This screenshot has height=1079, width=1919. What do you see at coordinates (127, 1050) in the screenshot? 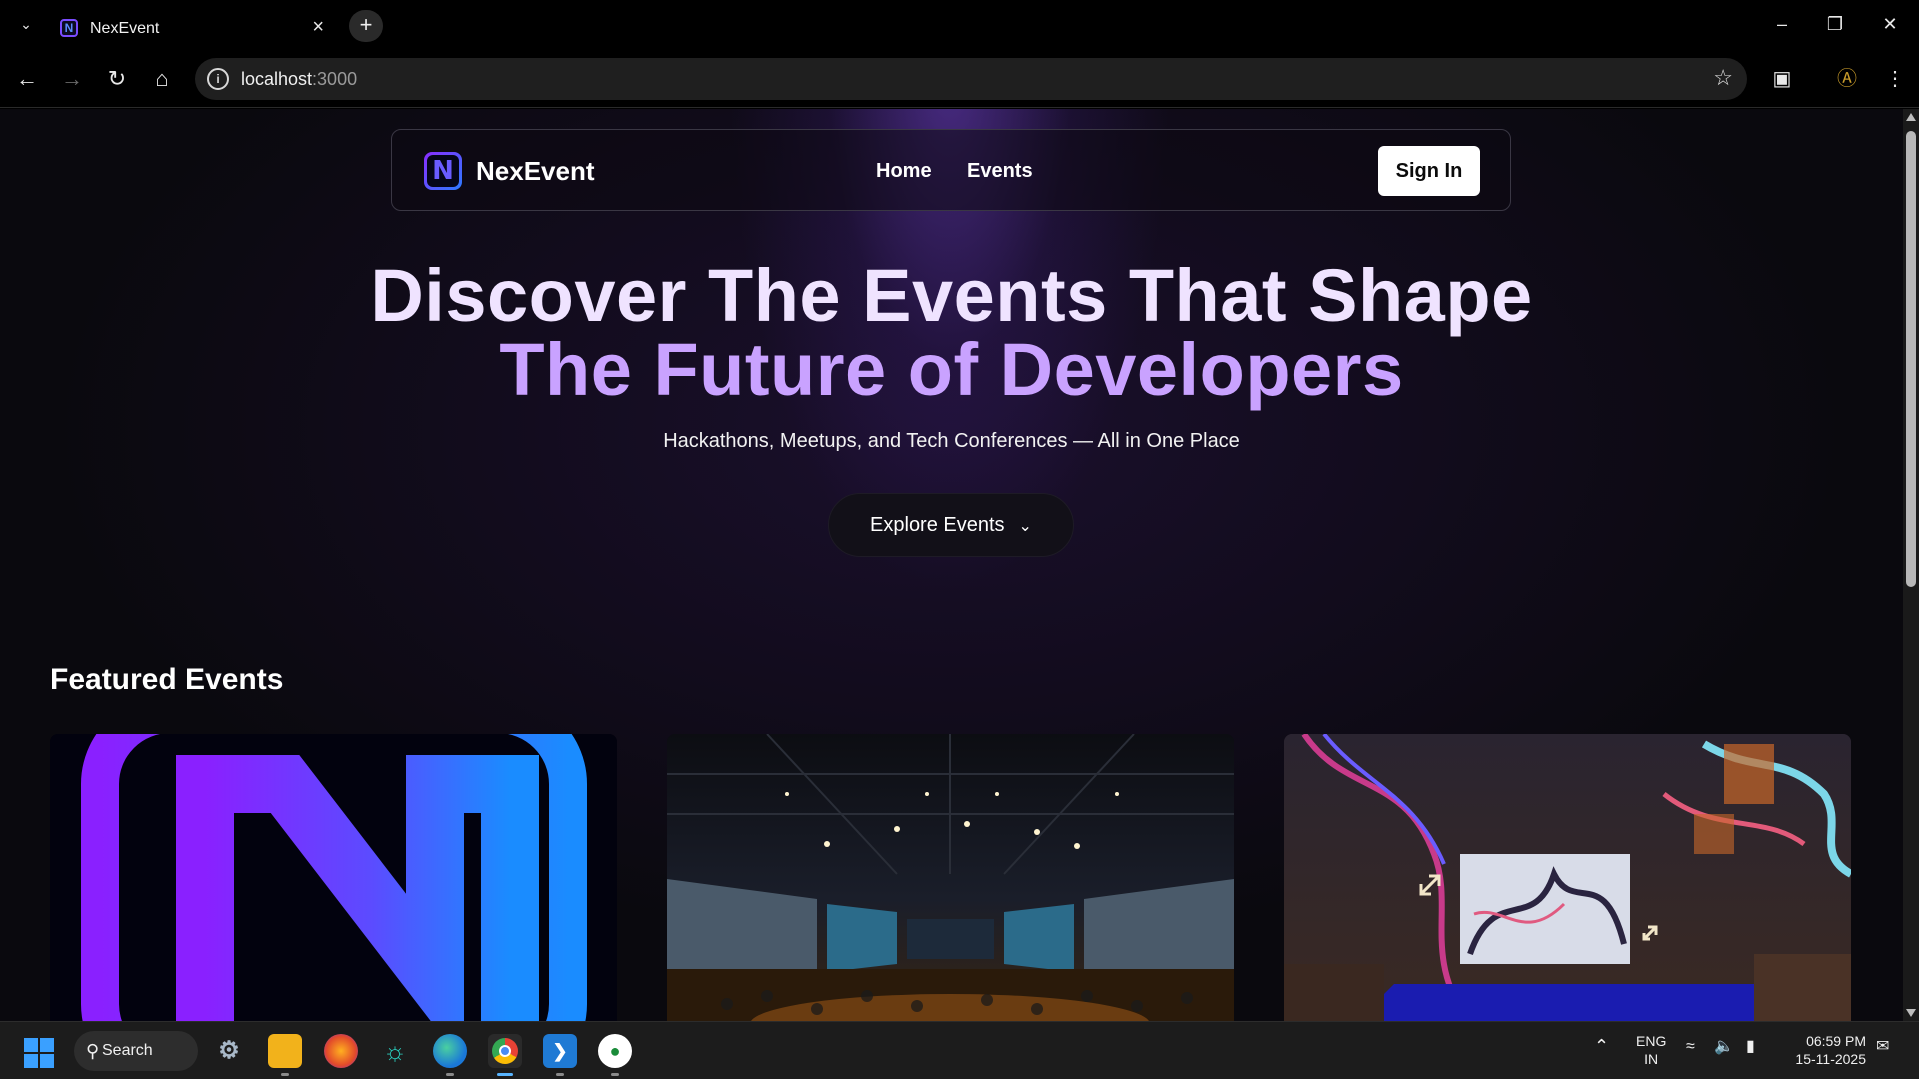
I see `taskbar-search-label: Search` at bounding box center [127, 1050].